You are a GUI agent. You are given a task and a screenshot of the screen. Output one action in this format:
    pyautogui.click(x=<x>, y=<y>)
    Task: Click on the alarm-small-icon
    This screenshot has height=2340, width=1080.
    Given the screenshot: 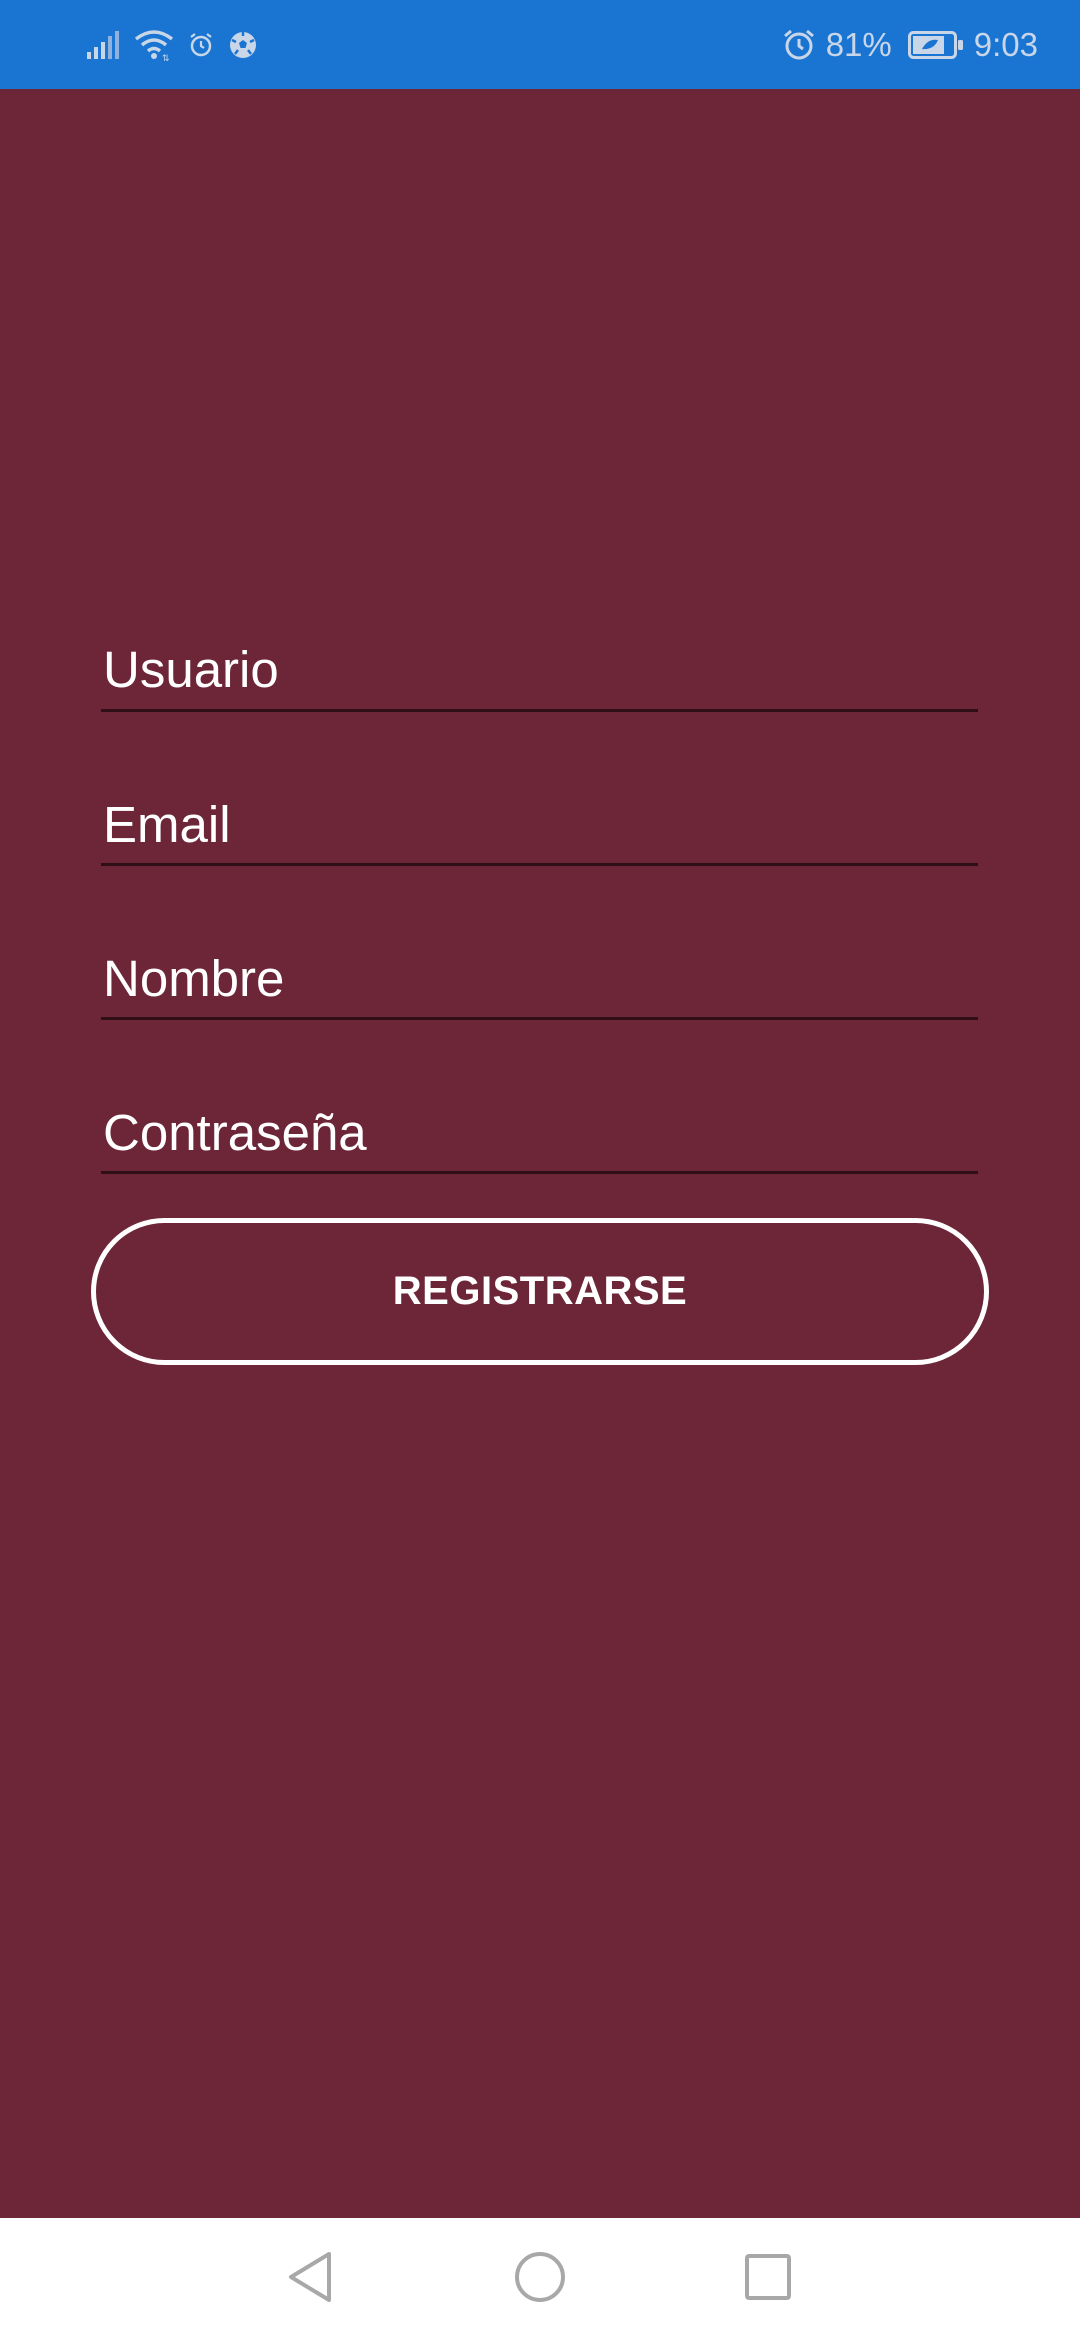 What is the action you would take?
    pyautogui.click(x=201, y=45)
    